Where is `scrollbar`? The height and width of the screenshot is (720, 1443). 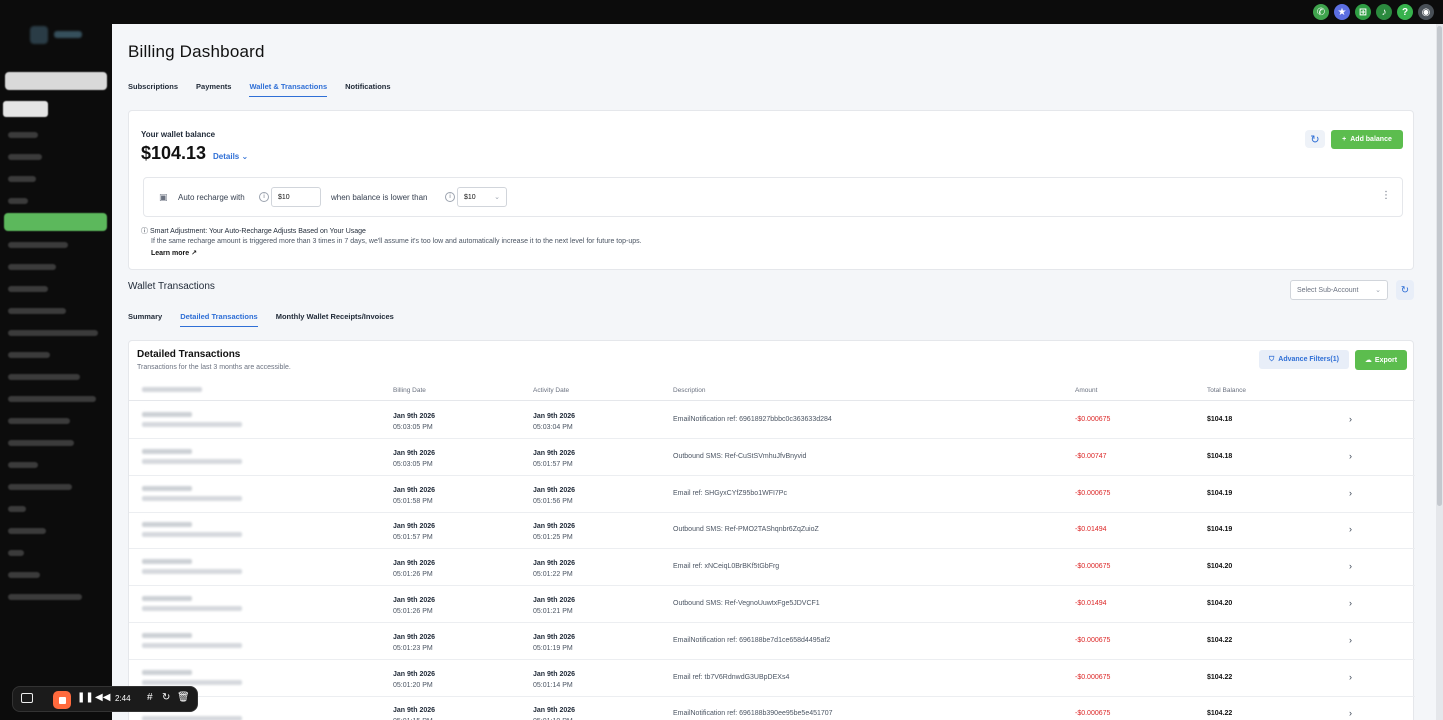 scrollbar is located at coordinates (1439, 372).